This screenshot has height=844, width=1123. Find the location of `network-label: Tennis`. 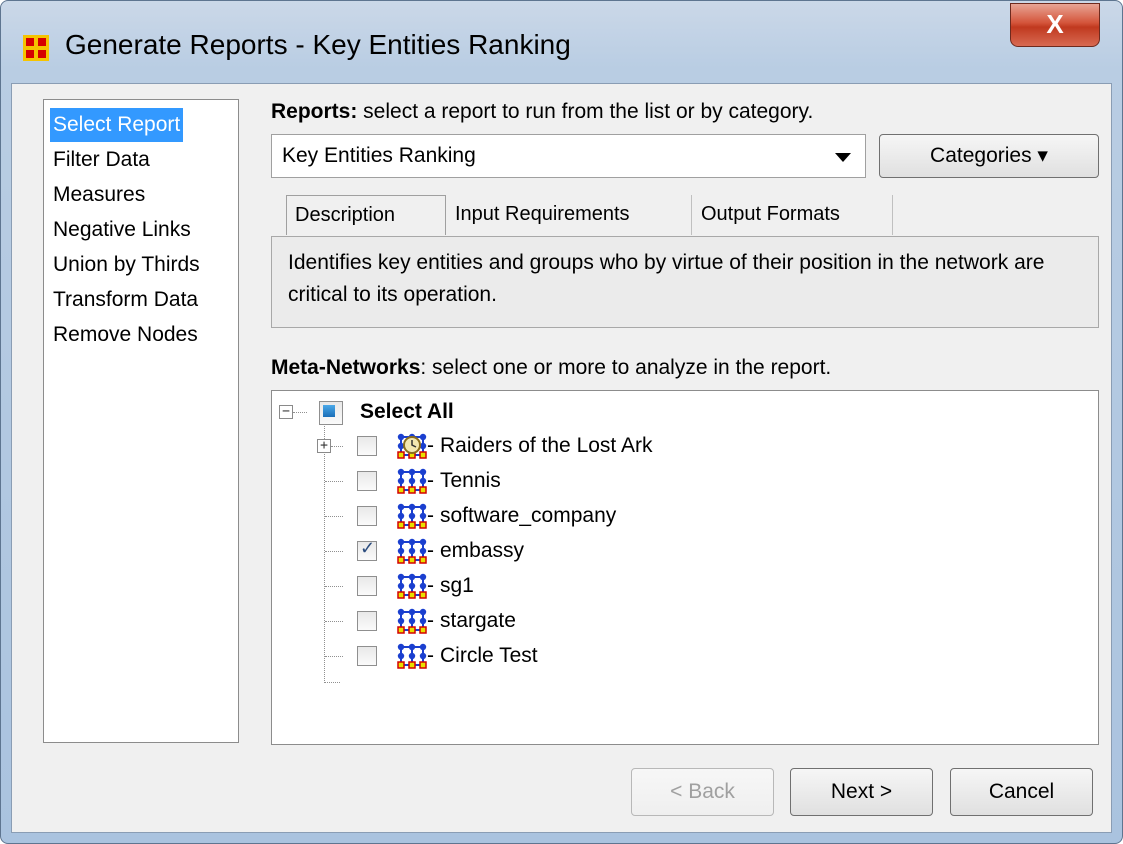

network-label: Tennis is located at coordinates (470, 480).